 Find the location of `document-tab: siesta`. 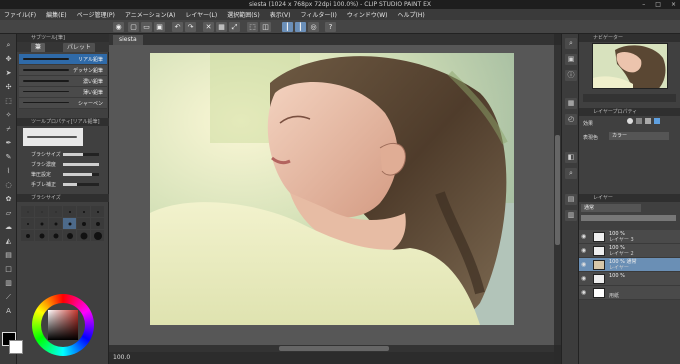

document-tab: siesta is located at coordinates (128, 40).